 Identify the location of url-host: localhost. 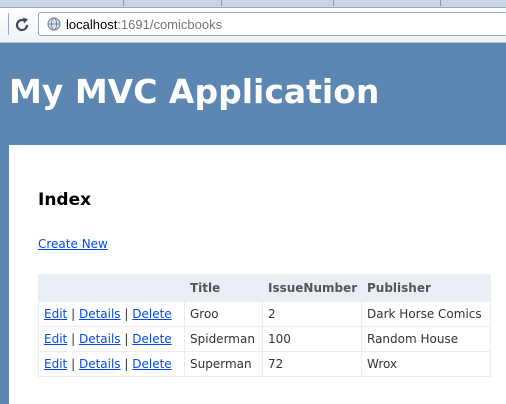
(92, 24).